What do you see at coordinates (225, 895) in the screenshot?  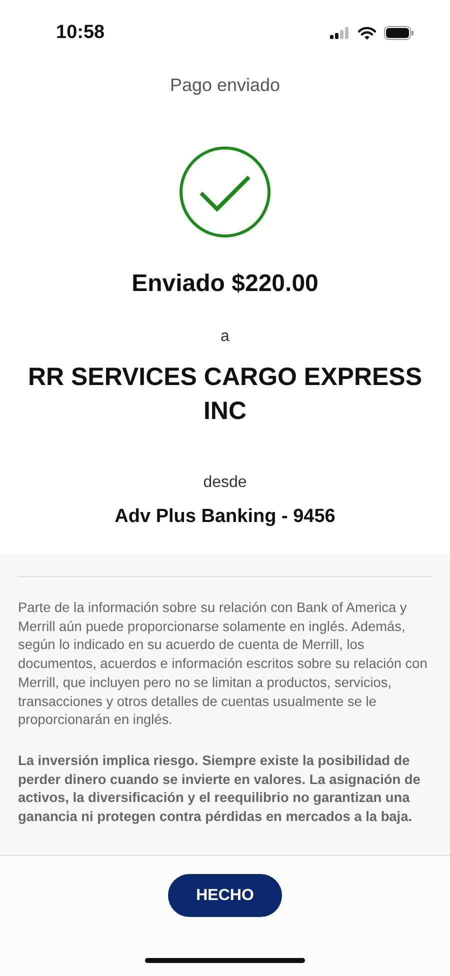 I see `done-button: HECHO` at bounding box center [225, 895].